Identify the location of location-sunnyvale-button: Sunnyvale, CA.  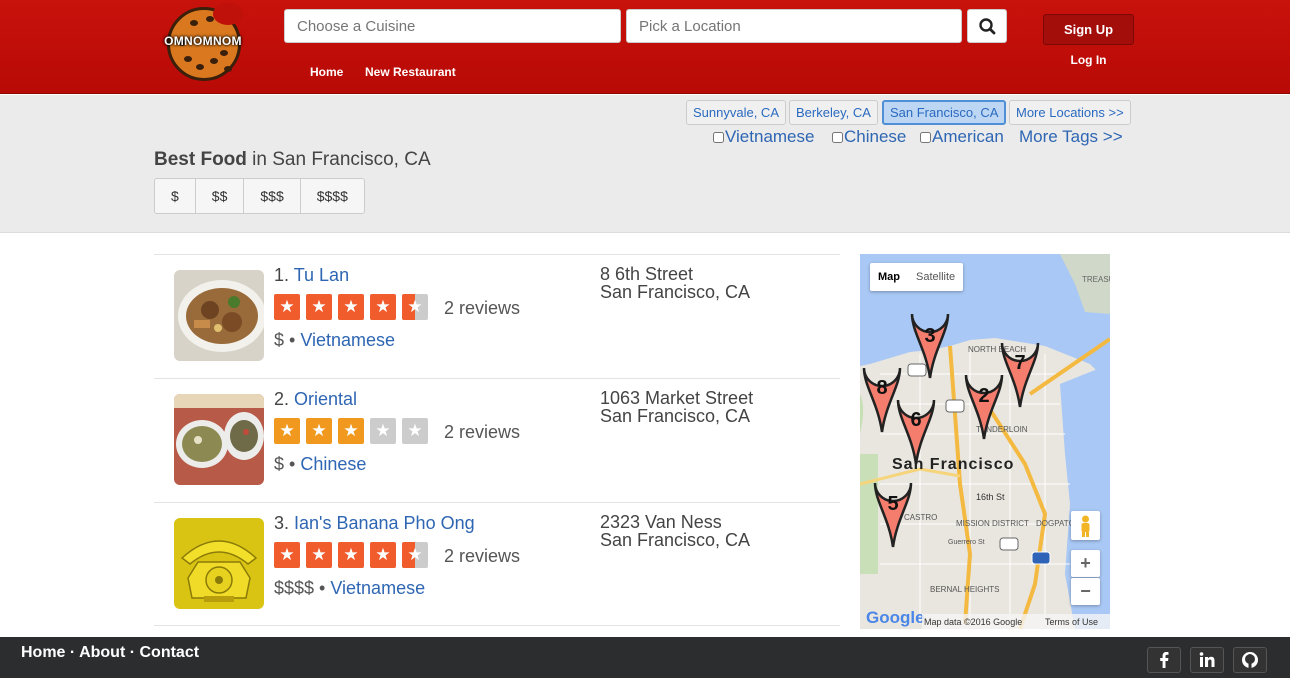
(736, 112).